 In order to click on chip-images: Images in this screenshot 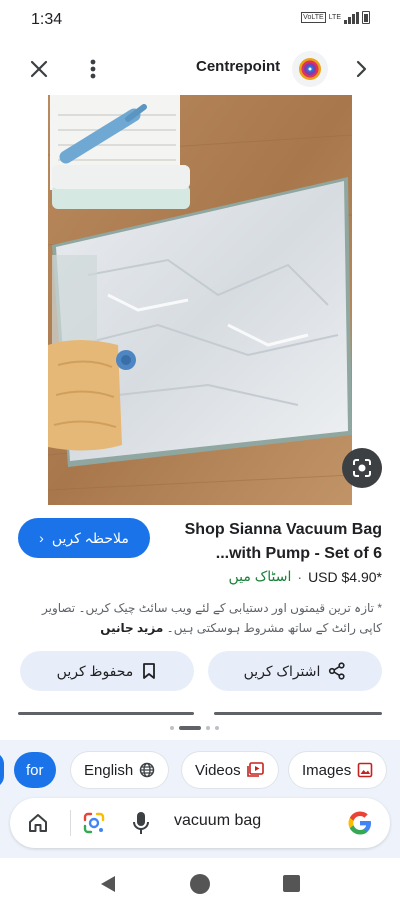, I will do `click(338, 770)`.